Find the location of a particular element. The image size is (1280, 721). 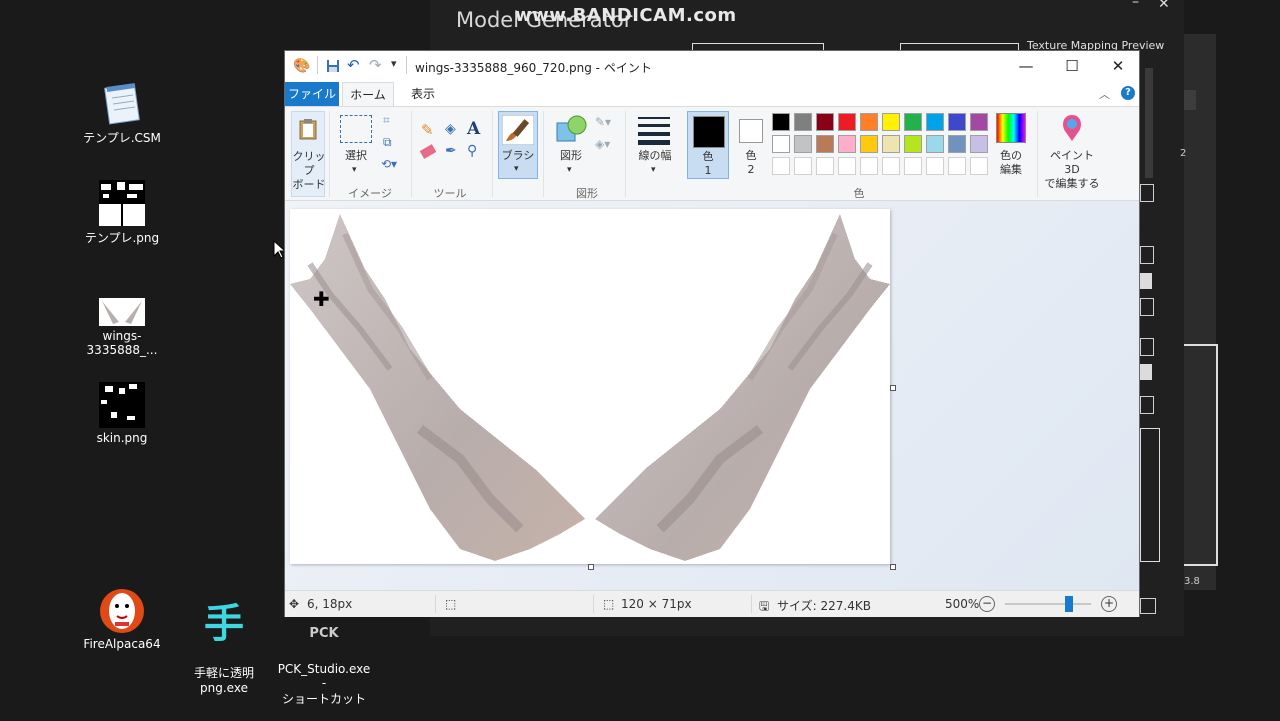

brush-button: ブラシ ▾ is located at coordinates (518, 145).